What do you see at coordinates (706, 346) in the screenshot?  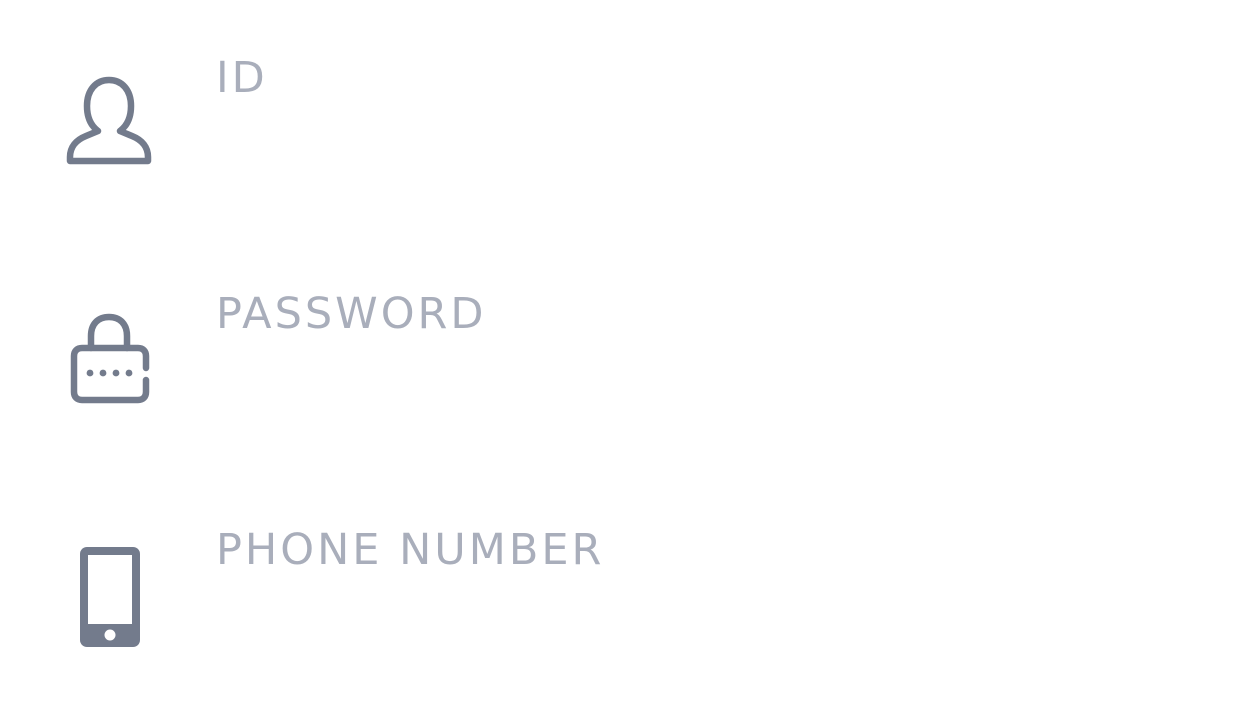 I see `password-input` at bounding box center [706, 346].